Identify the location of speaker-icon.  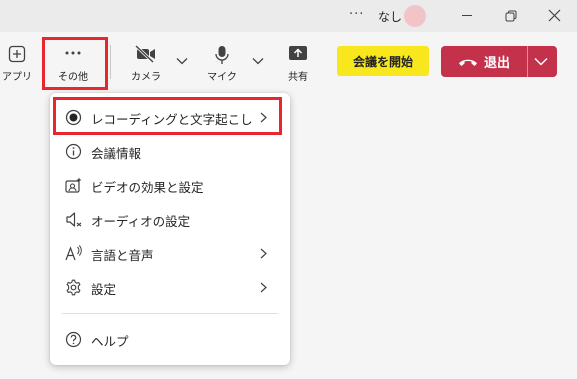
(74, 219).